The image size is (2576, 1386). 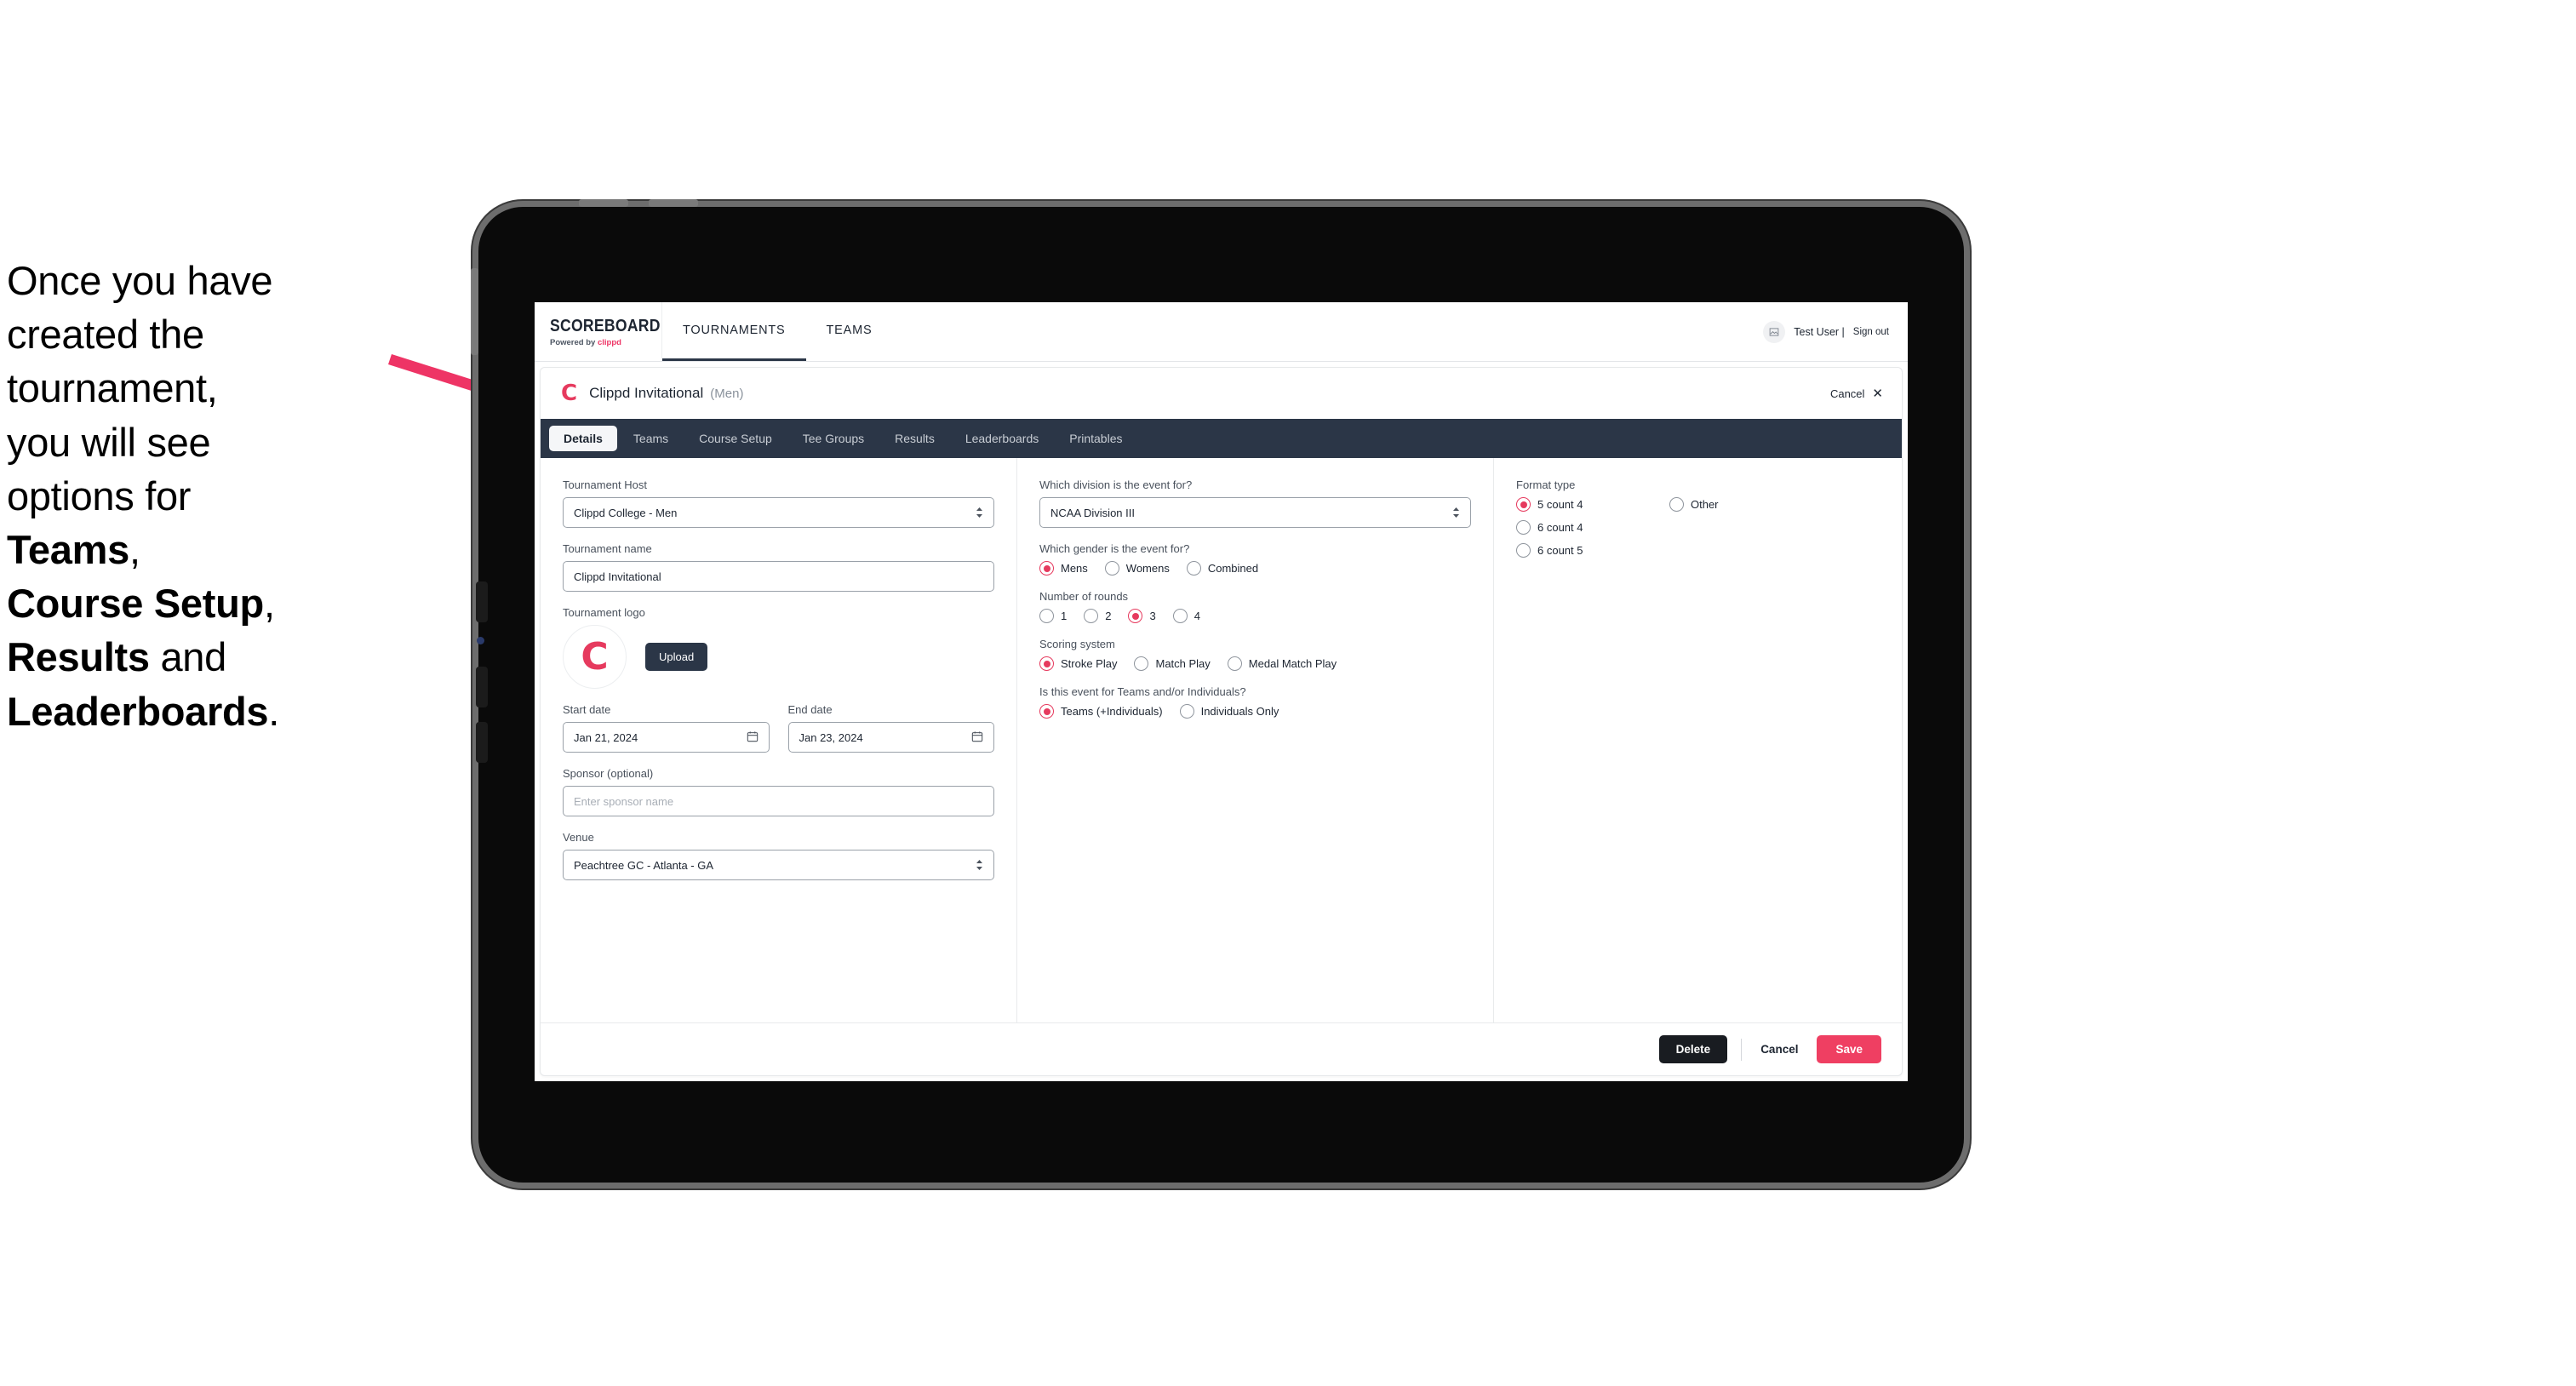 I want to click on field-tournament-name: Tournament name Clippd Invitational, so click(x=778, y=567).